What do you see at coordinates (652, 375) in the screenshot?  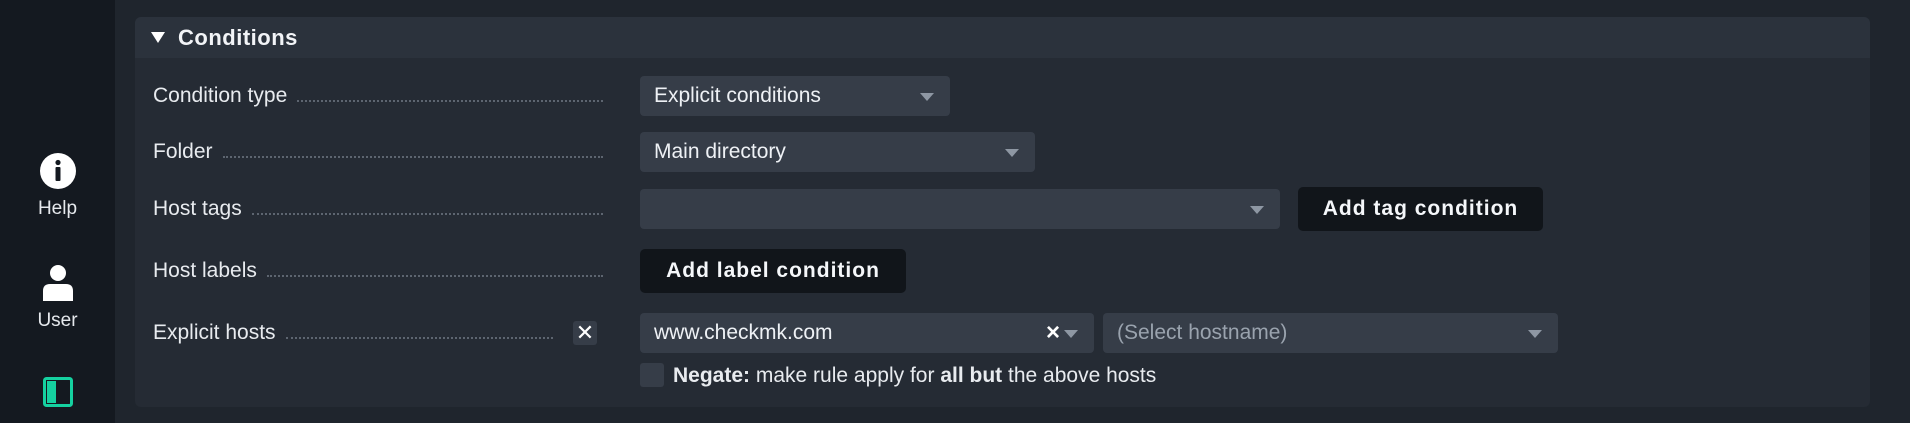 I see `negate-checkbox` at bounding box center [652, 375].